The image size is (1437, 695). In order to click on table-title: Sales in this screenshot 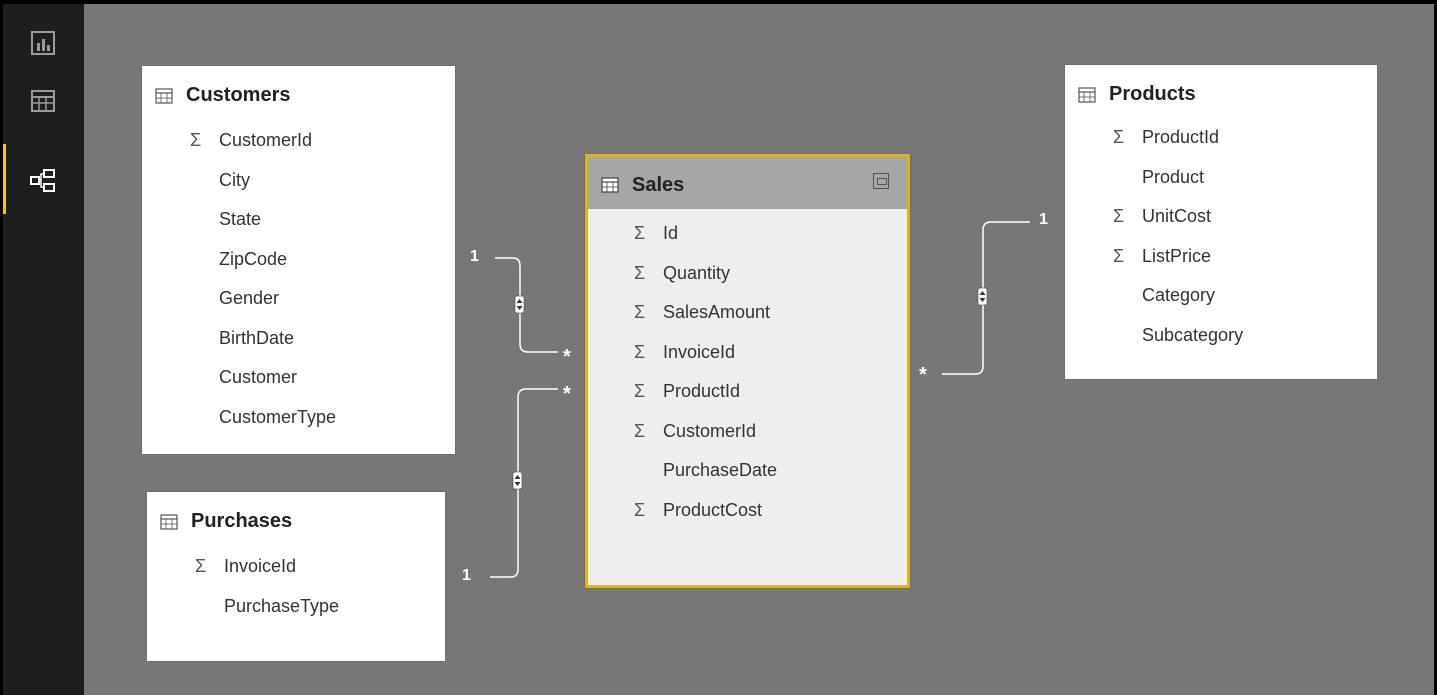, I will do `click(658, 185)`.